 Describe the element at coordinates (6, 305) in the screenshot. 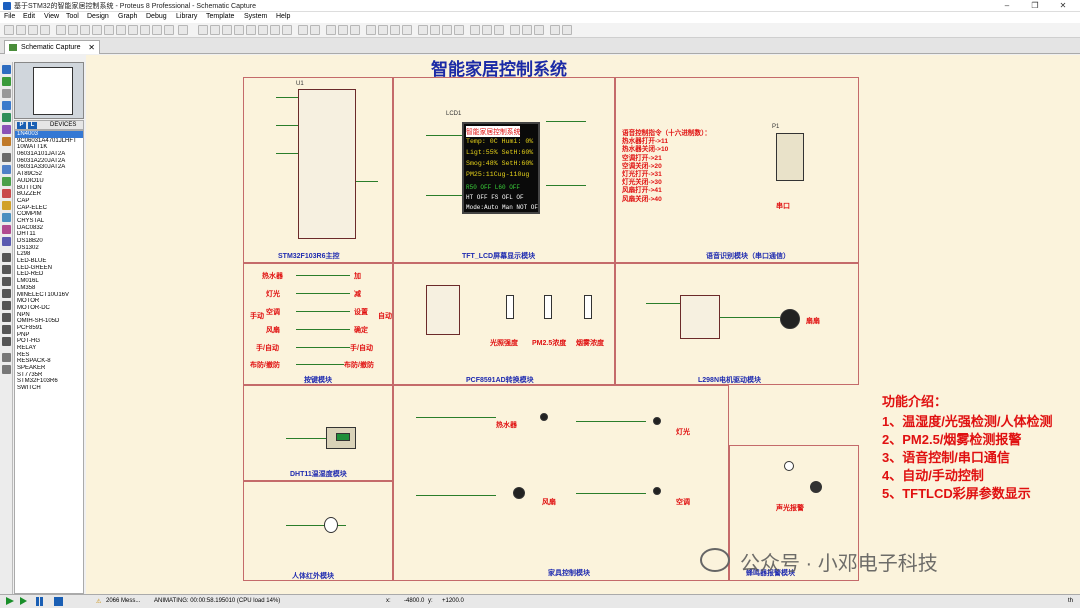

I see `path-2d-icon` at that location.